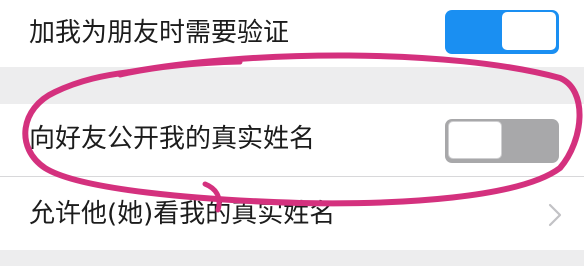 The image size is (584, 266). I want to click on settings-row-label: 向好友公开我的真实姓名, so click(172, 139).